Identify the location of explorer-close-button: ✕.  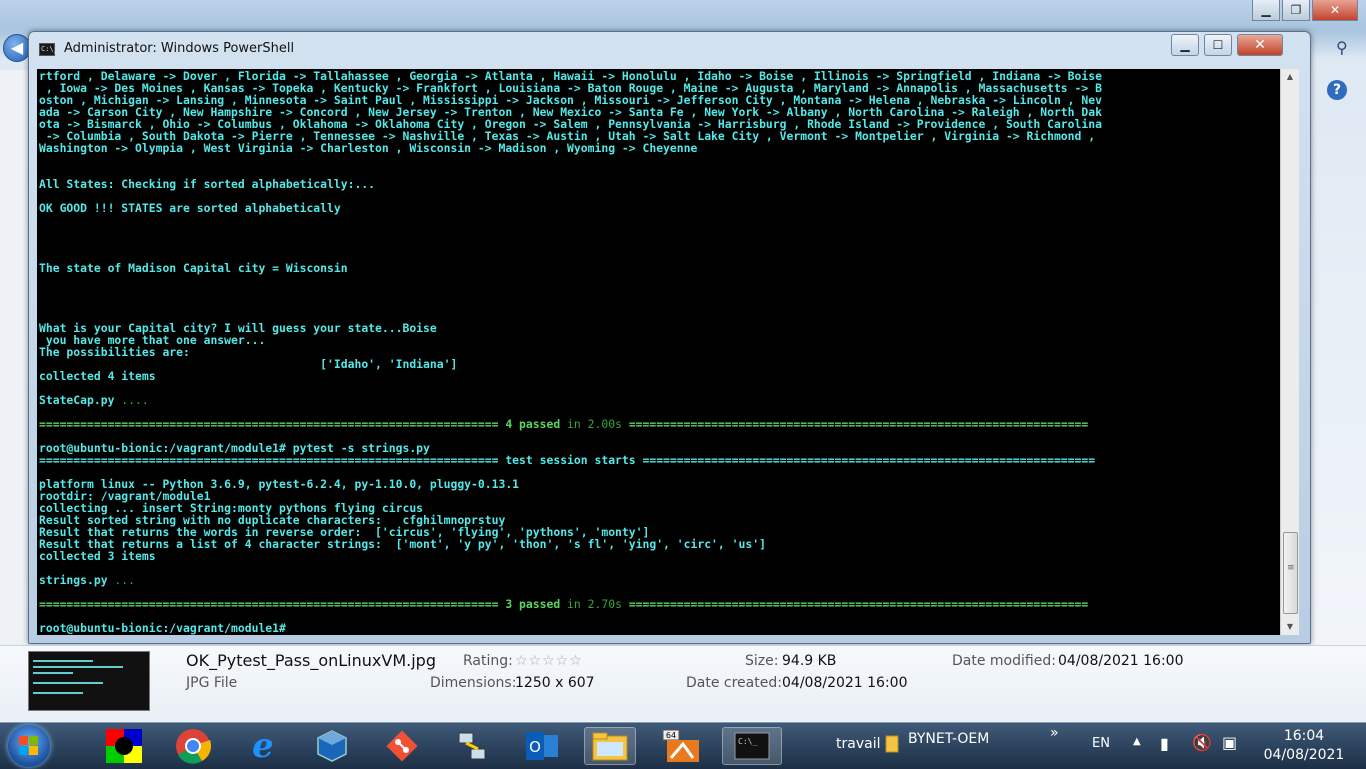
(1335, 10).